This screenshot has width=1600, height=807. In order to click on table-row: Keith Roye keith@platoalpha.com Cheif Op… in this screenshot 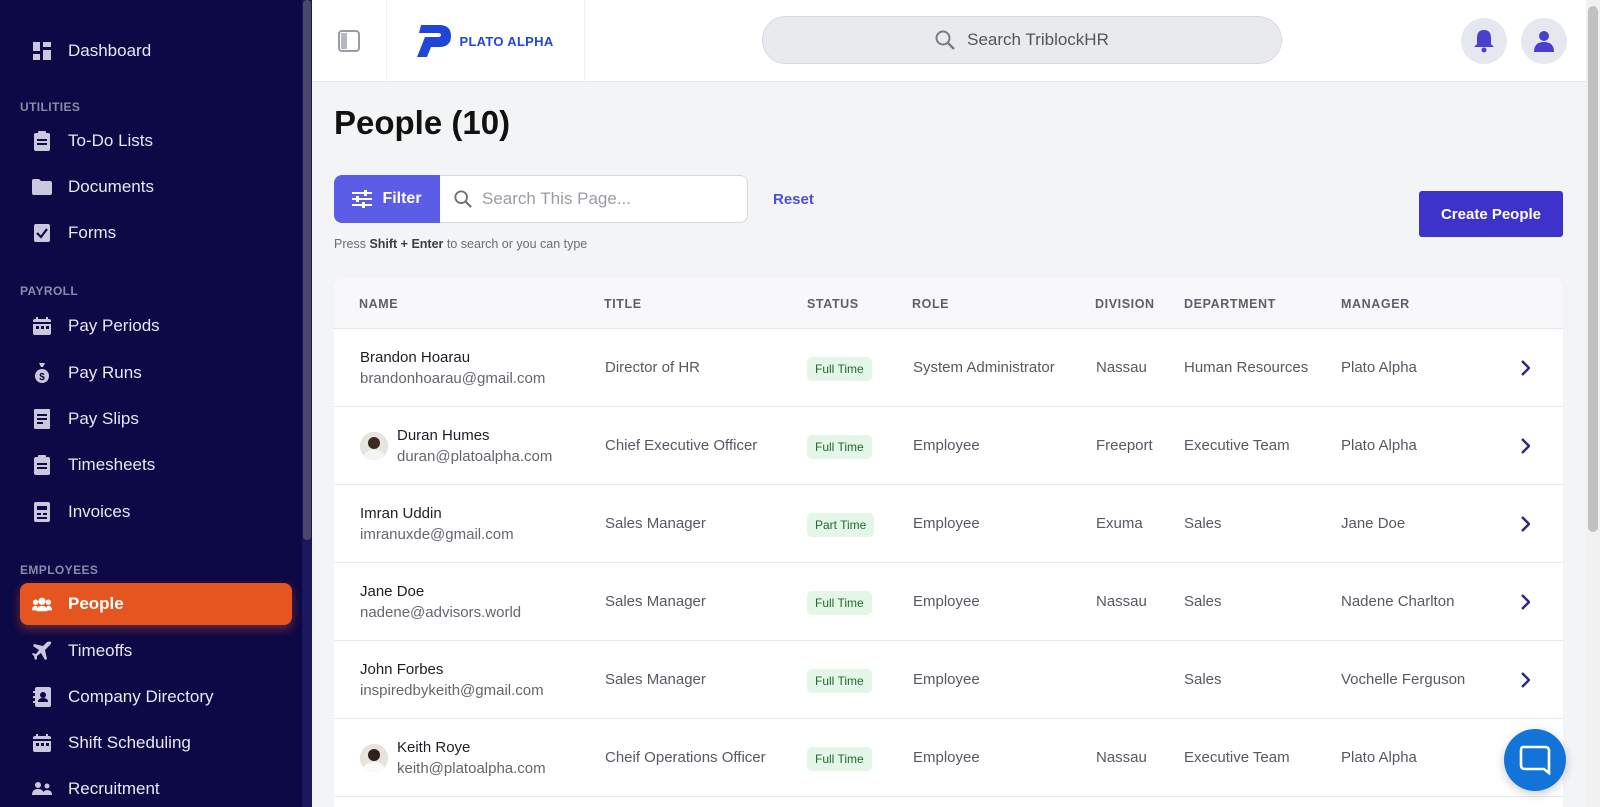, I will do `click(948, 758)`.